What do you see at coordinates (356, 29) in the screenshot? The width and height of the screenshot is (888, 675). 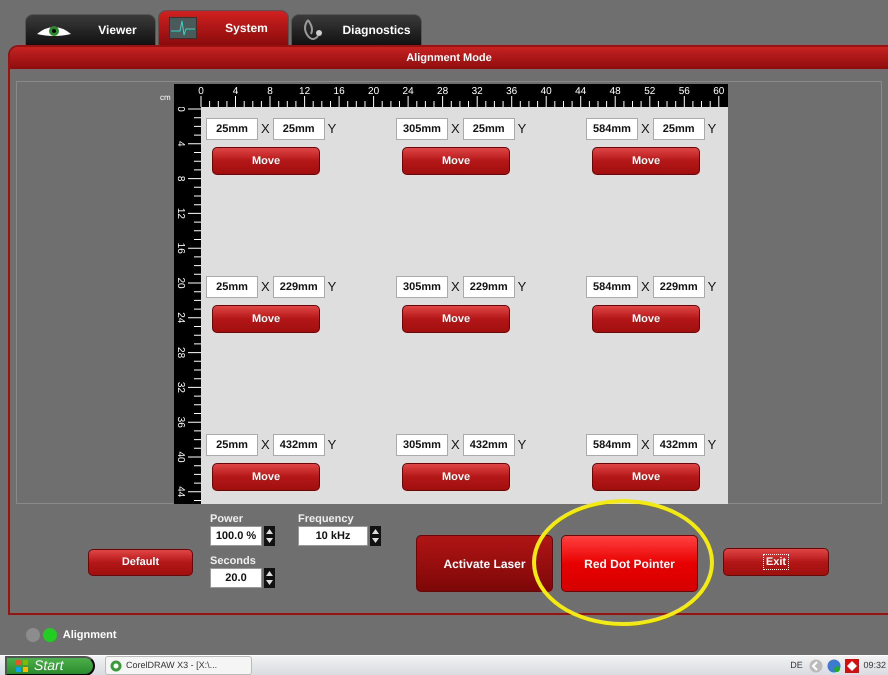 I see `tab: Diagnostics` at bounding box center [356, 29].